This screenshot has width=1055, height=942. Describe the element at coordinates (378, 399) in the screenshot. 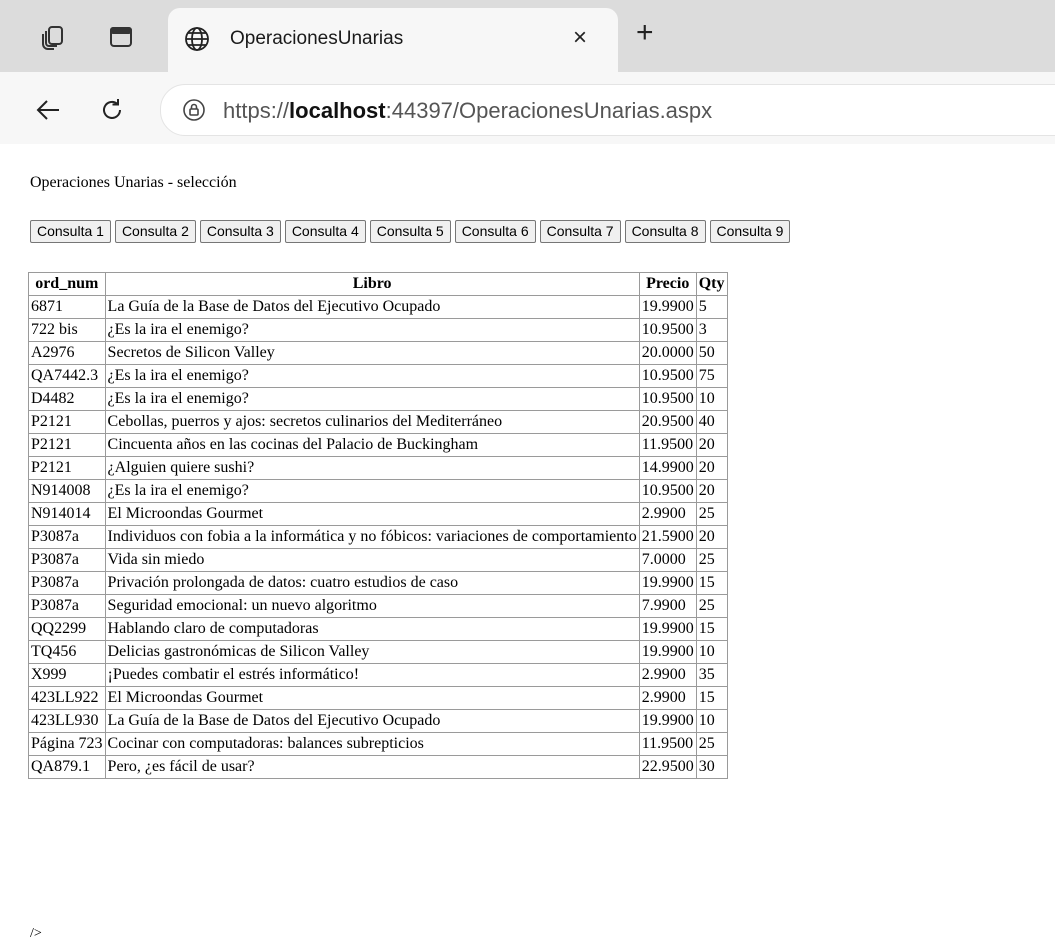

I see `table-row: D4482 ¿Es la ira el enemigo? 10.9500 10` at that location.